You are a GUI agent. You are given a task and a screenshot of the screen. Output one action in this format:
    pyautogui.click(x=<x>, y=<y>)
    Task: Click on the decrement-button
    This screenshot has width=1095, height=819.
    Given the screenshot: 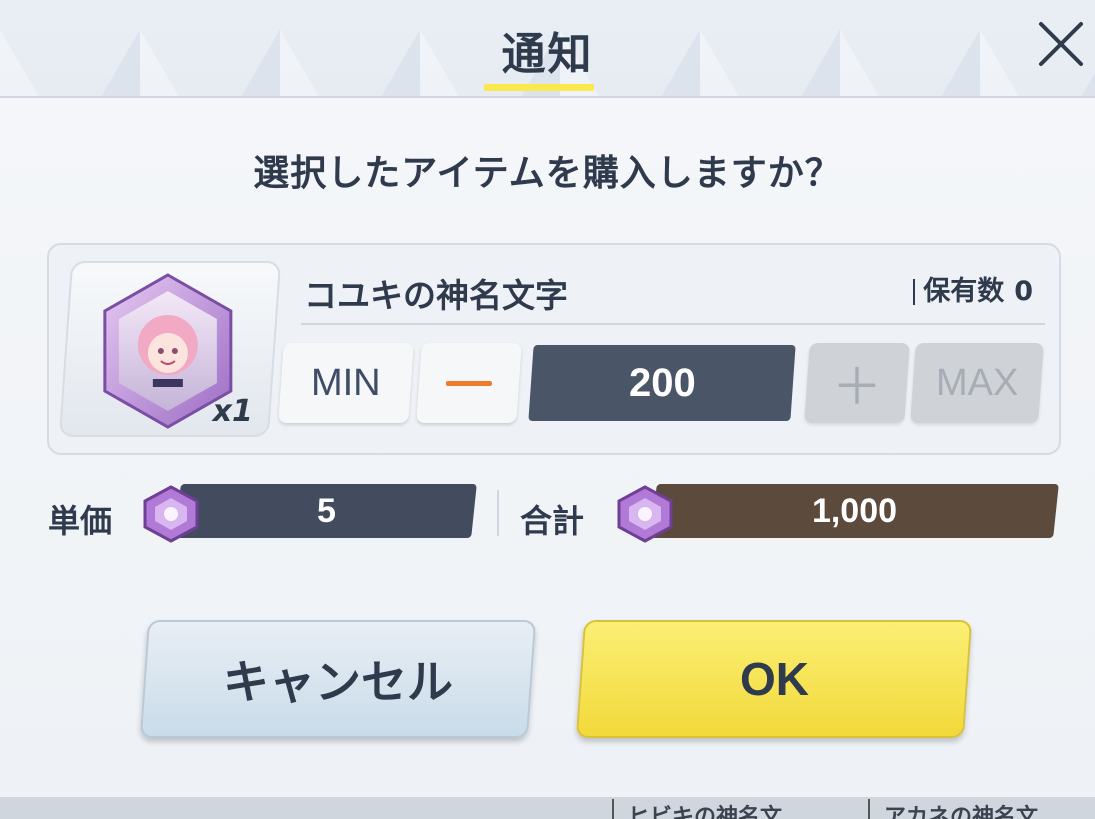 What is the action you would take?
    pyautogui.click(x=469, y=383)
    